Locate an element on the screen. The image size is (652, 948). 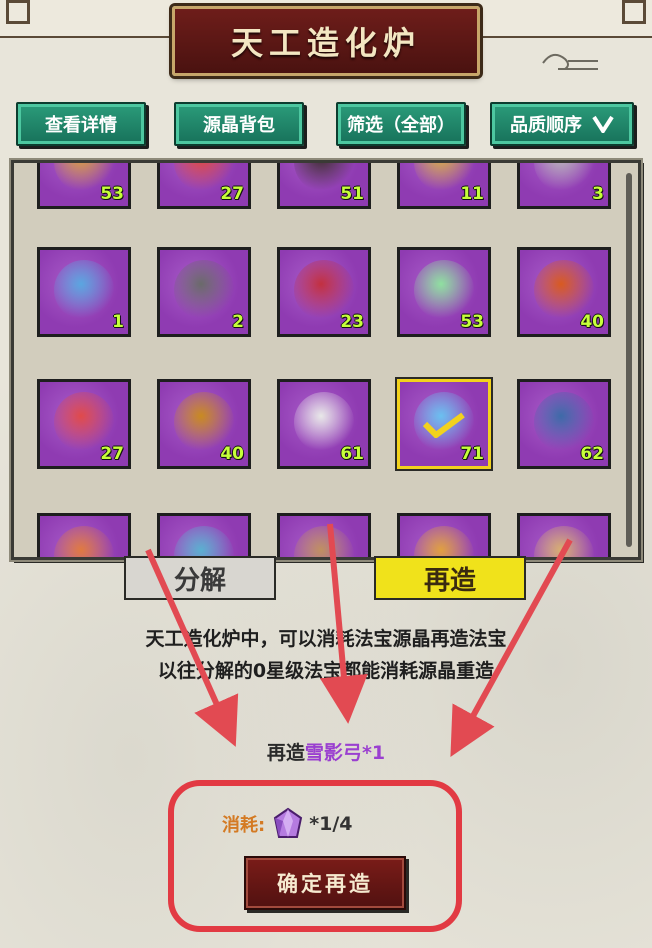
decompose-tab-label: 分解 is located at coordinates (199, 580).